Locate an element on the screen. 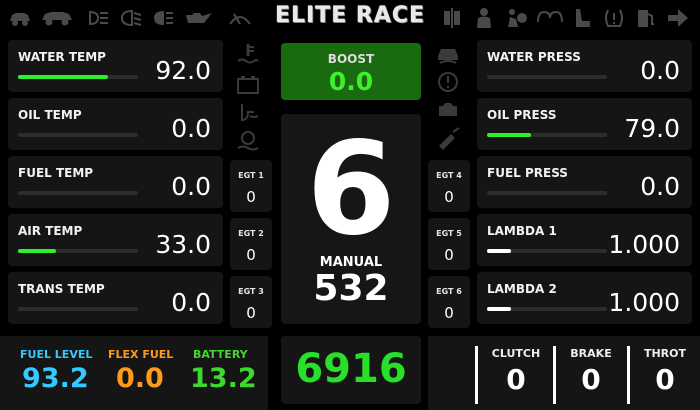 The height and width of the screenshot is (410, 700). app-title: ELITE RACE is located at coordinates (350, 15).